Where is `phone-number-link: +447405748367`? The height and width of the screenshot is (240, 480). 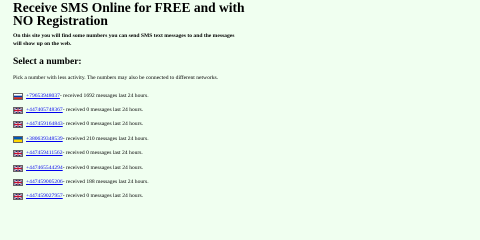 phone-number-link: +447405748367 is located at coordinates (44, 110).